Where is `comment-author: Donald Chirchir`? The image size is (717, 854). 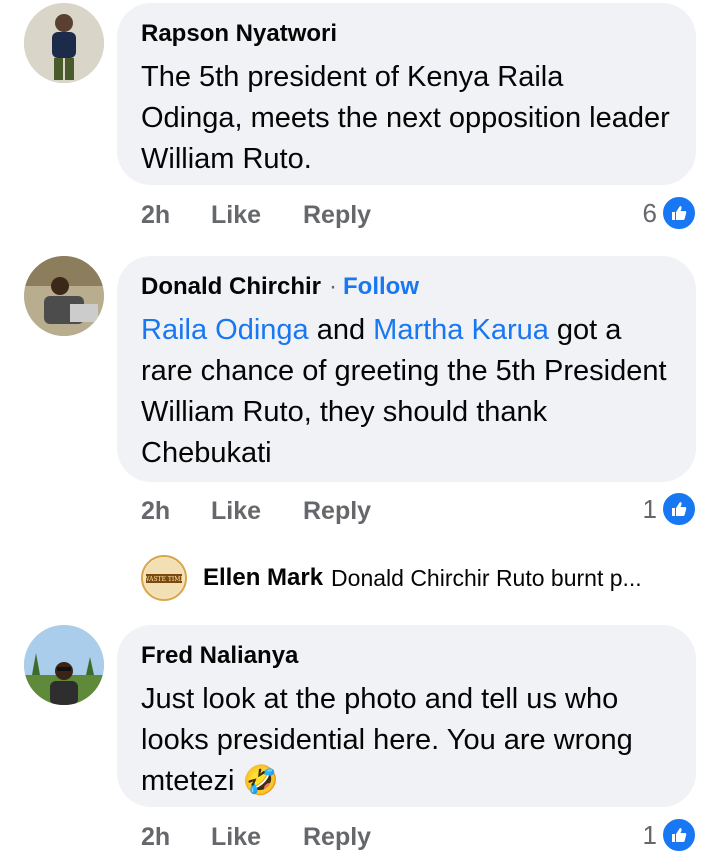
comment-author: Donald Chirchir is located at coordinates (231, 286).